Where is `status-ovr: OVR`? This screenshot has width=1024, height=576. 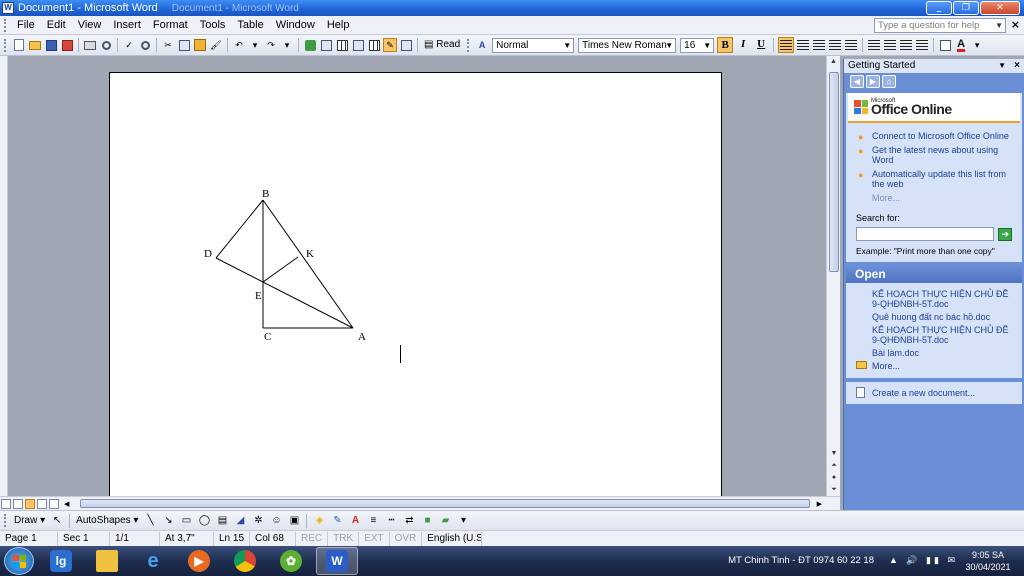 status-ovr: OVR is located at coordinates (406, 538).